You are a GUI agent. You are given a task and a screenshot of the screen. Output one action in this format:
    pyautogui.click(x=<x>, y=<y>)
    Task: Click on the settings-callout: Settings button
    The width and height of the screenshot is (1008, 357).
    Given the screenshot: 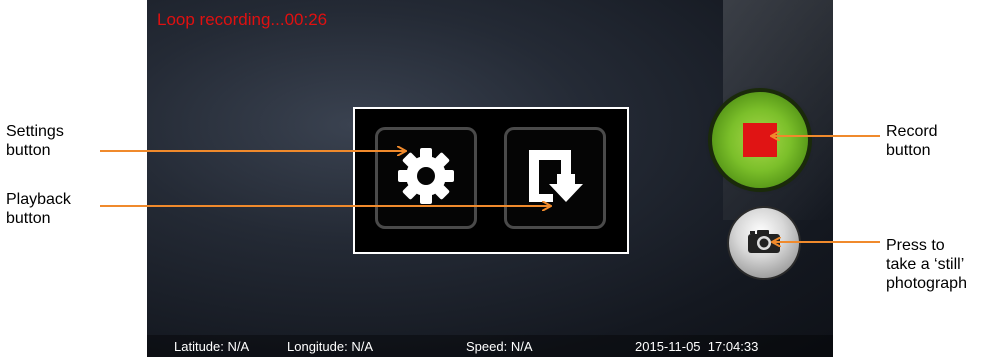 What is the action you would take?
    pyautogui.click(x=35, y=141)
    